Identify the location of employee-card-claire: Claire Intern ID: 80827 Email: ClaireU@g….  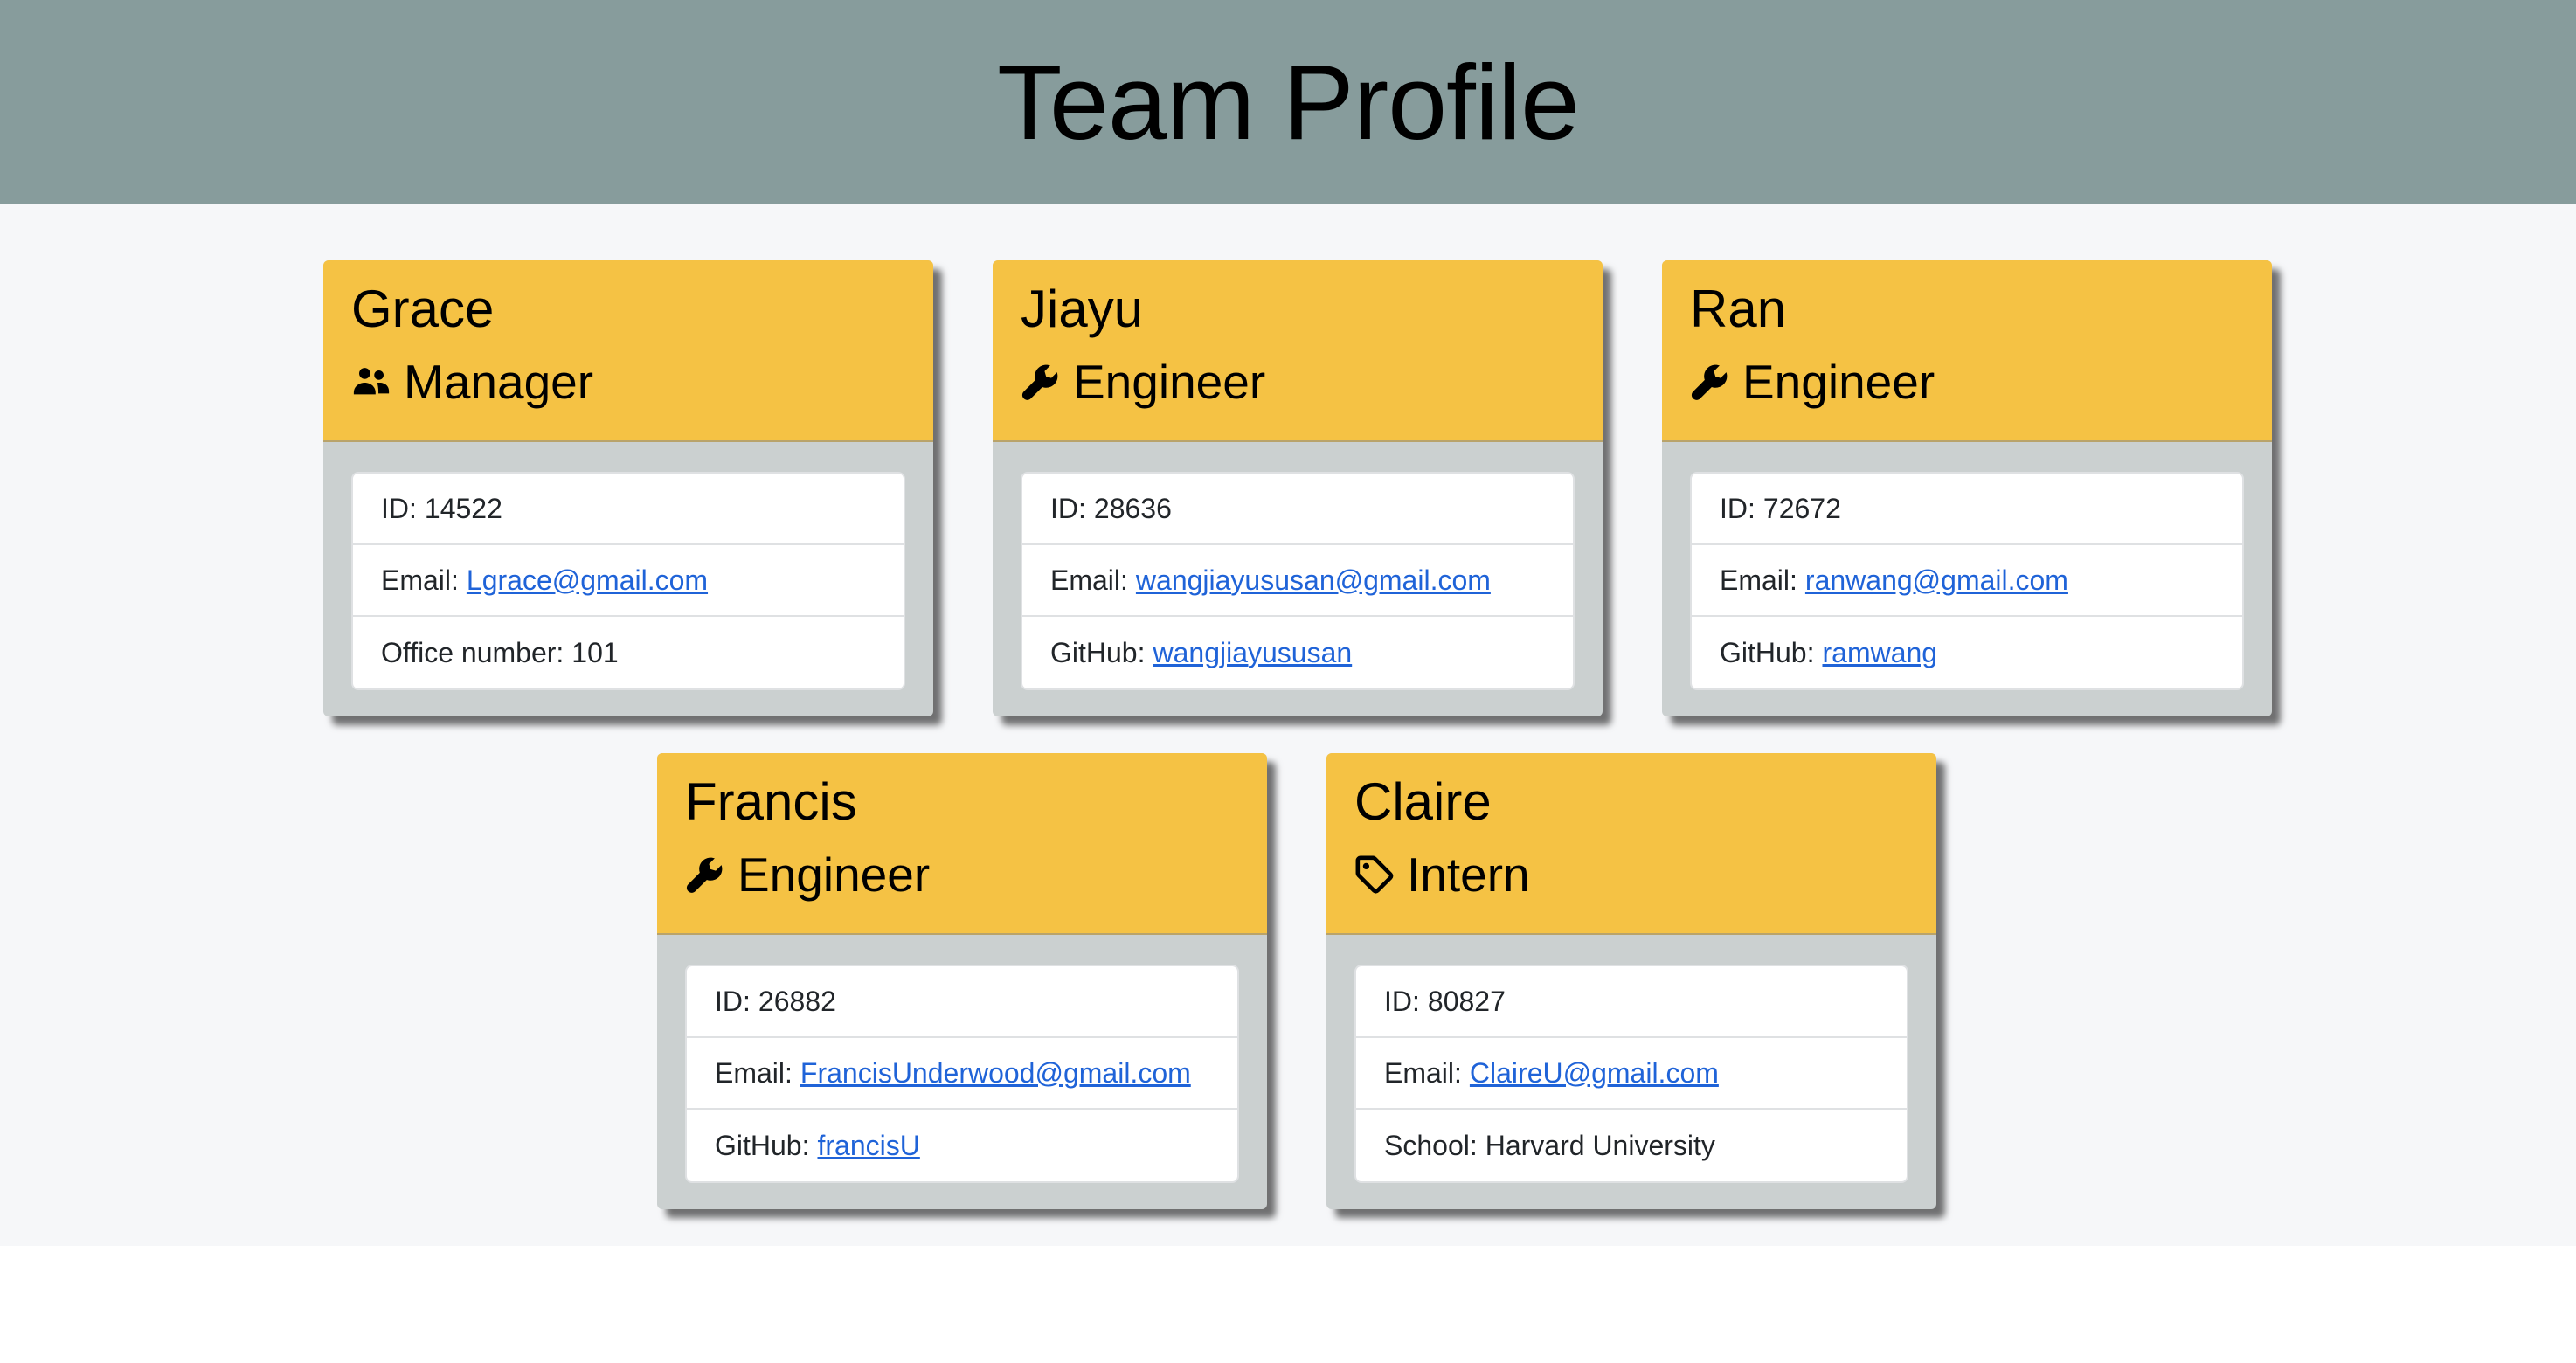
(1631, 981).